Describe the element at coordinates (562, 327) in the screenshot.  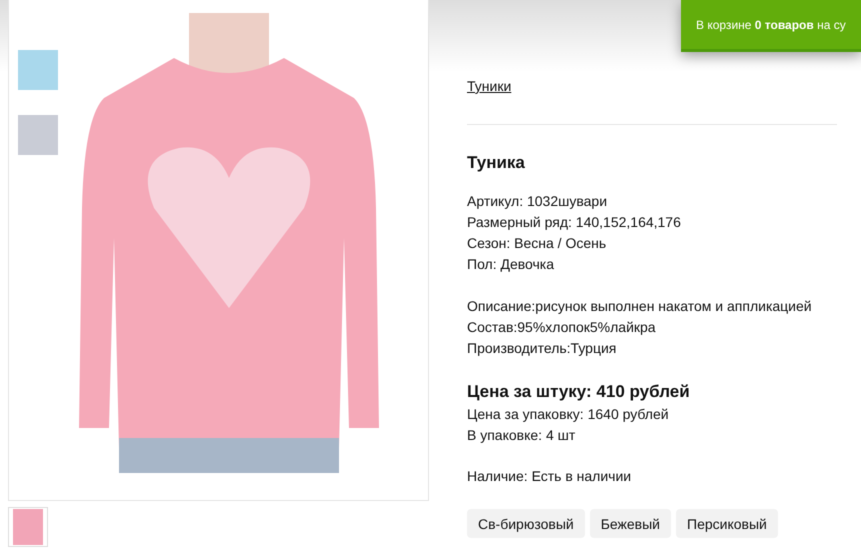
I see `detail-text: Состав:95%хлопок5%лайкра` at that location.